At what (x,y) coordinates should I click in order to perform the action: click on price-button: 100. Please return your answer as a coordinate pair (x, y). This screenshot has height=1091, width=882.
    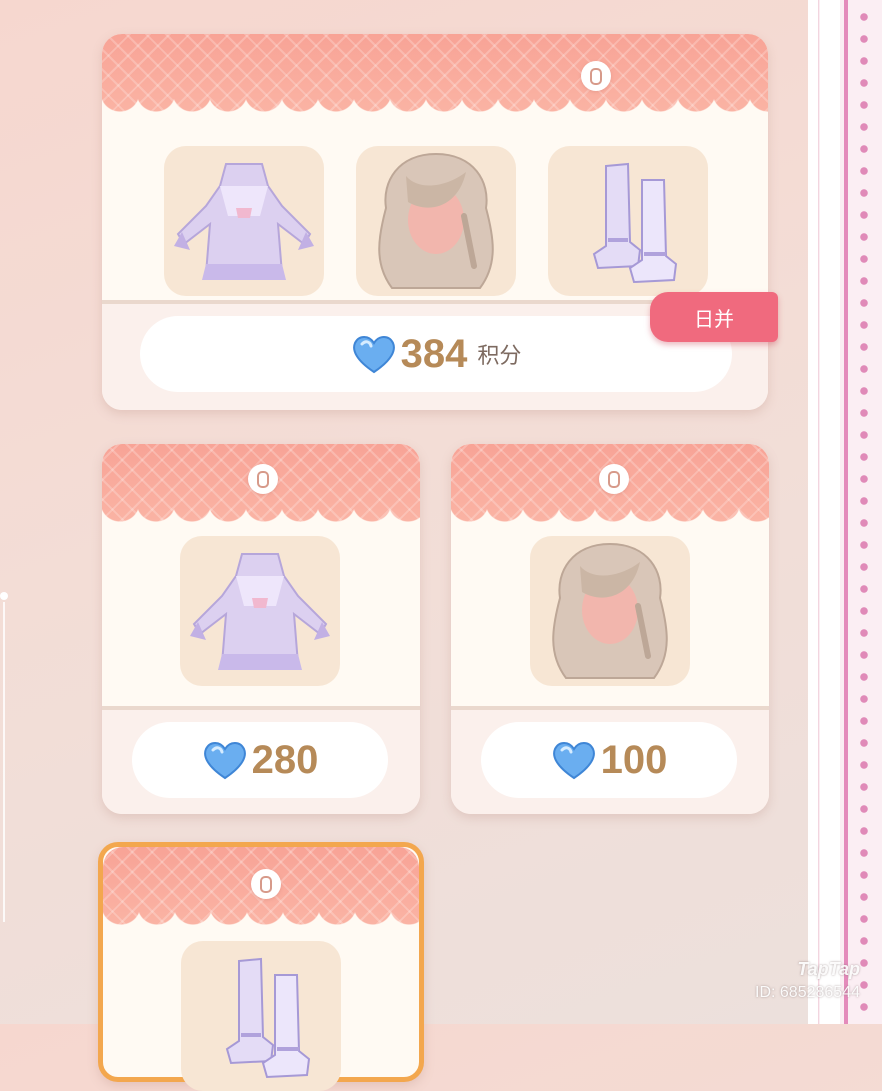
    Looking at the image, I should click on (609, 760).